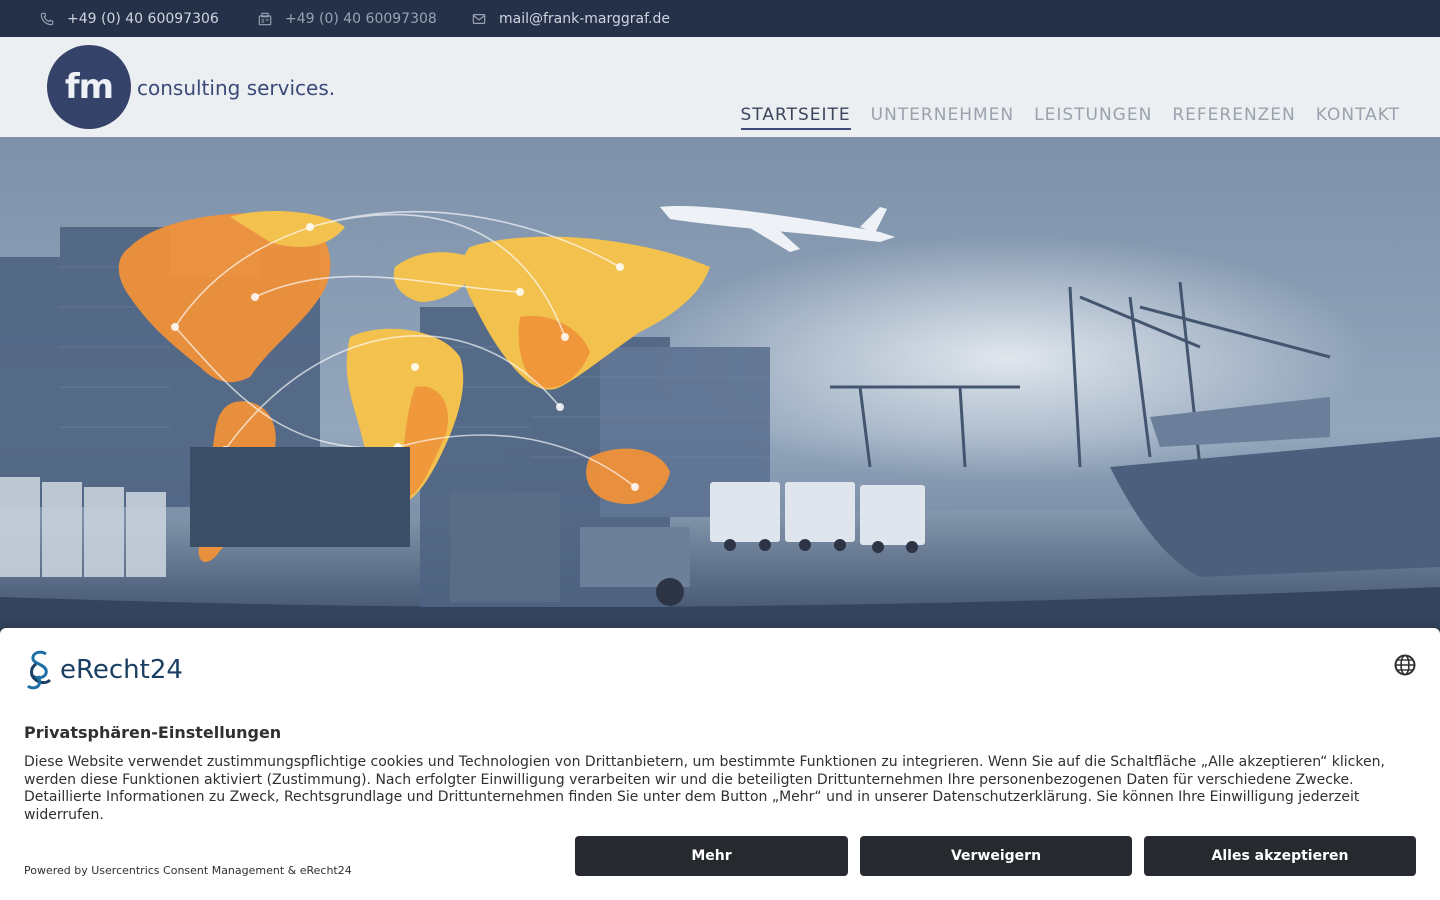  Describe the element at coordinates (996, 856) in the screenshot. I see `deny-button: Verweigern` at that location.